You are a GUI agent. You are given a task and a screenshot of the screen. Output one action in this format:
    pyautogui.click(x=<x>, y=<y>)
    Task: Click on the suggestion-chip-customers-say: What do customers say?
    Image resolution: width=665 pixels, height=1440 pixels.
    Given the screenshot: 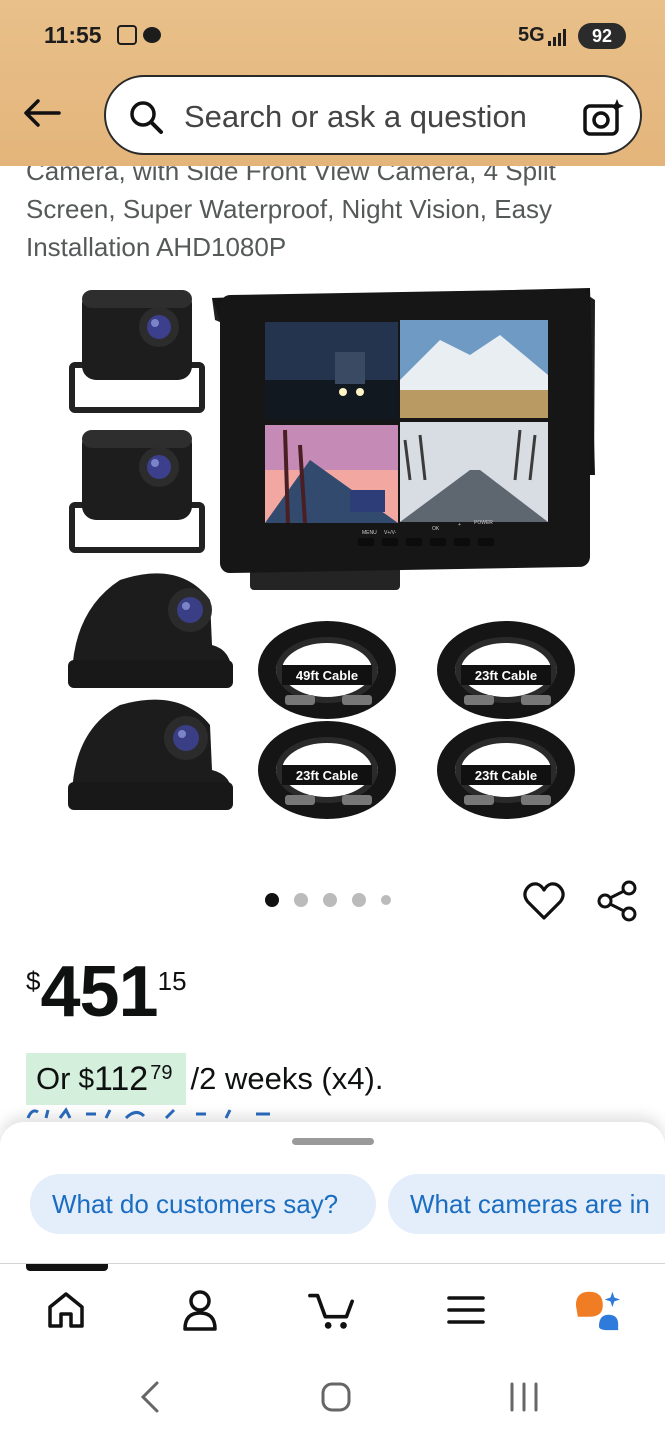 What is the action you would take?
    pyautogui.click(x=203, y=1204)
    